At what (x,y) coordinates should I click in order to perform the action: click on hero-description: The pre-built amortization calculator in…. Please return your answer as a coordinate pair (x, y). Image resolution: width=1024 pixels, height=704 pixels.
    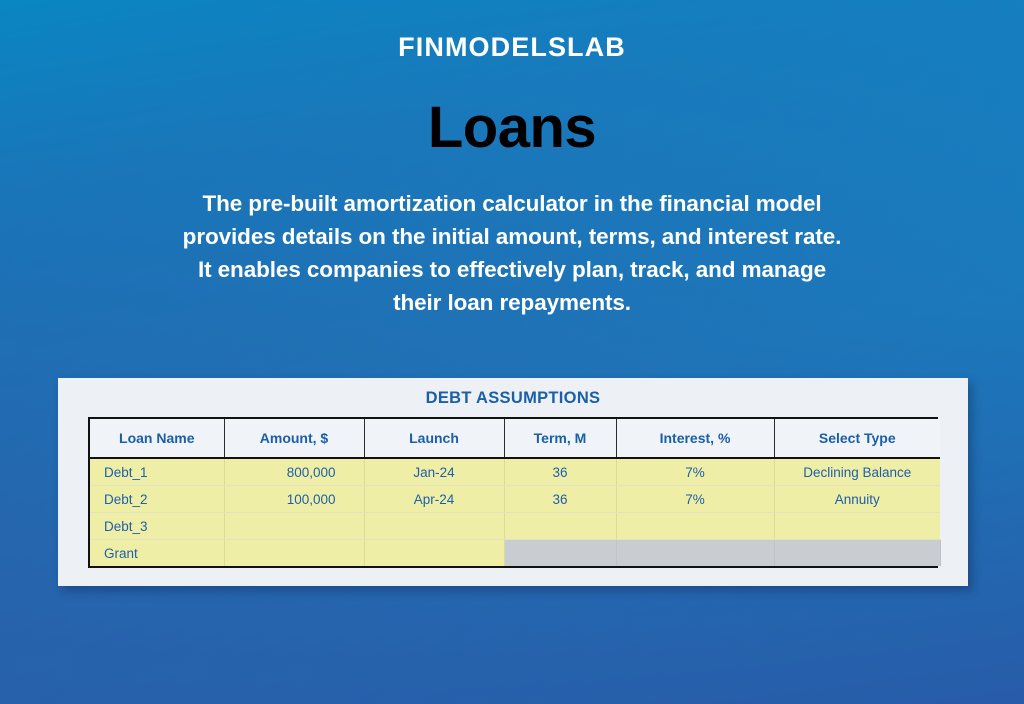
    Looking at the image, I should click on (512, 253).